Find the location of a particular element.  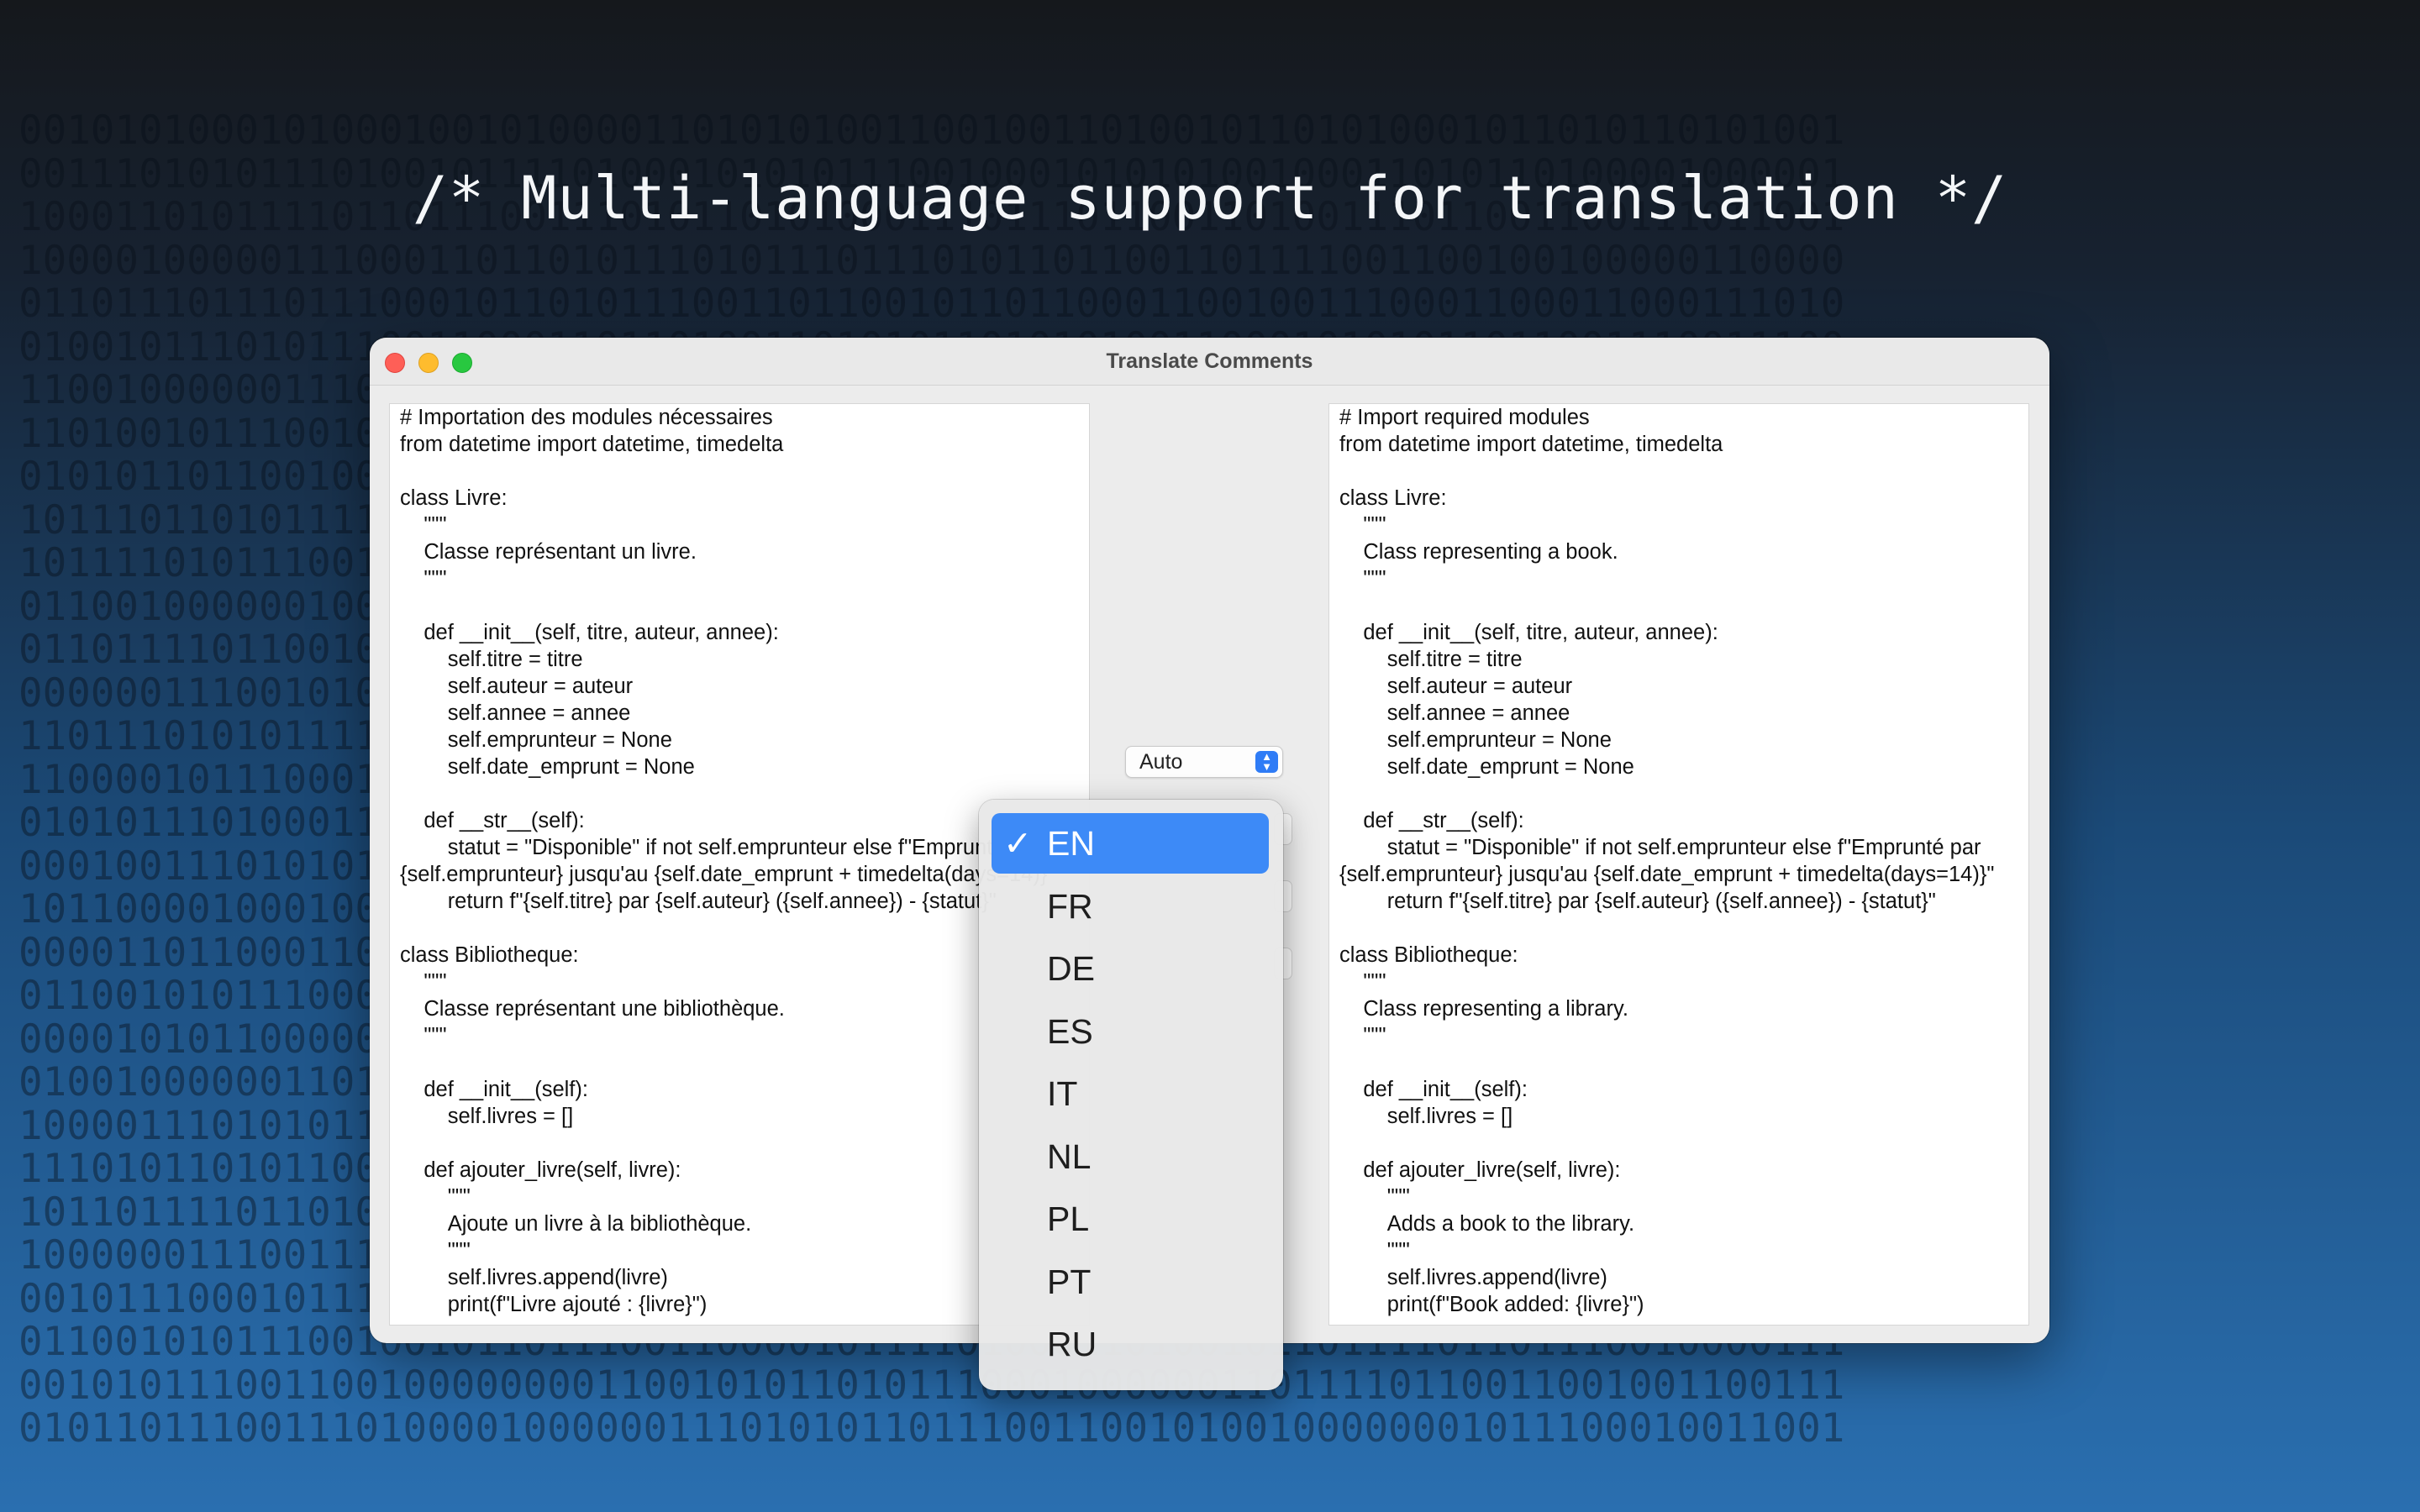

language-option-de: DE is located at coordinates (1131, 968).